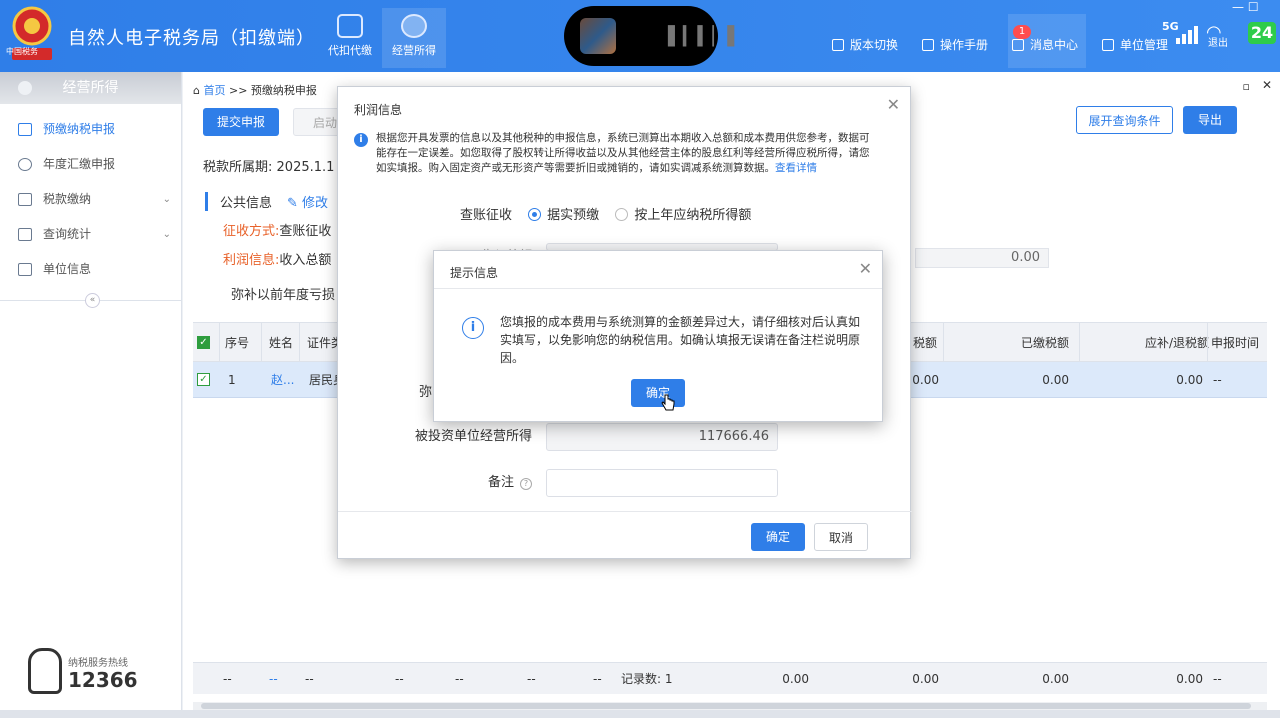  I want to click on bottom-ticker, so click(640, 714).